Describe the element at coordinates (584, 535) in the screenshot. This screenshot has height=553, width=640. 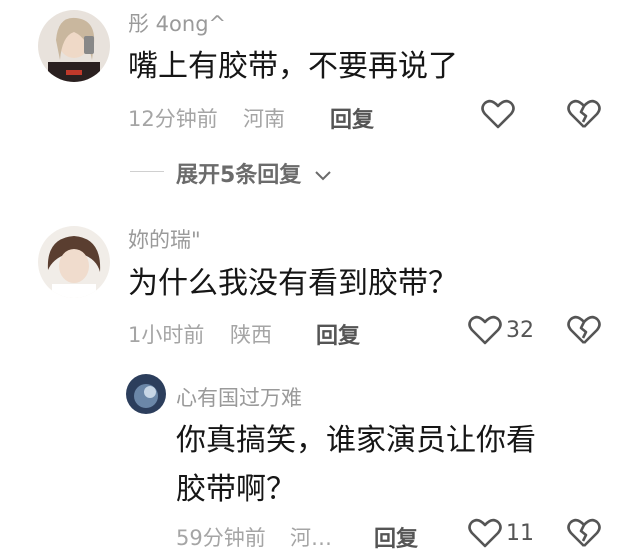
I see `broken-heart-icon` at that location.